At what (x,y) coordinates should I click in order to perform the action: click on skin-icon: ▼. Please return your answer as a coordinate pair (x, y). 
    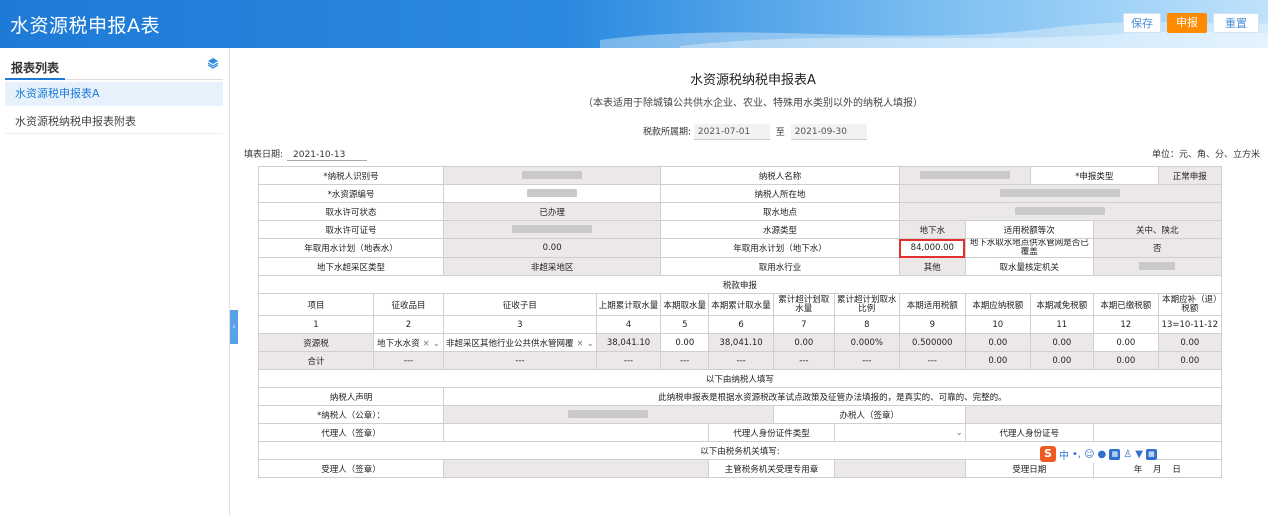
    Looking at the image, I should click on (1139, 454).